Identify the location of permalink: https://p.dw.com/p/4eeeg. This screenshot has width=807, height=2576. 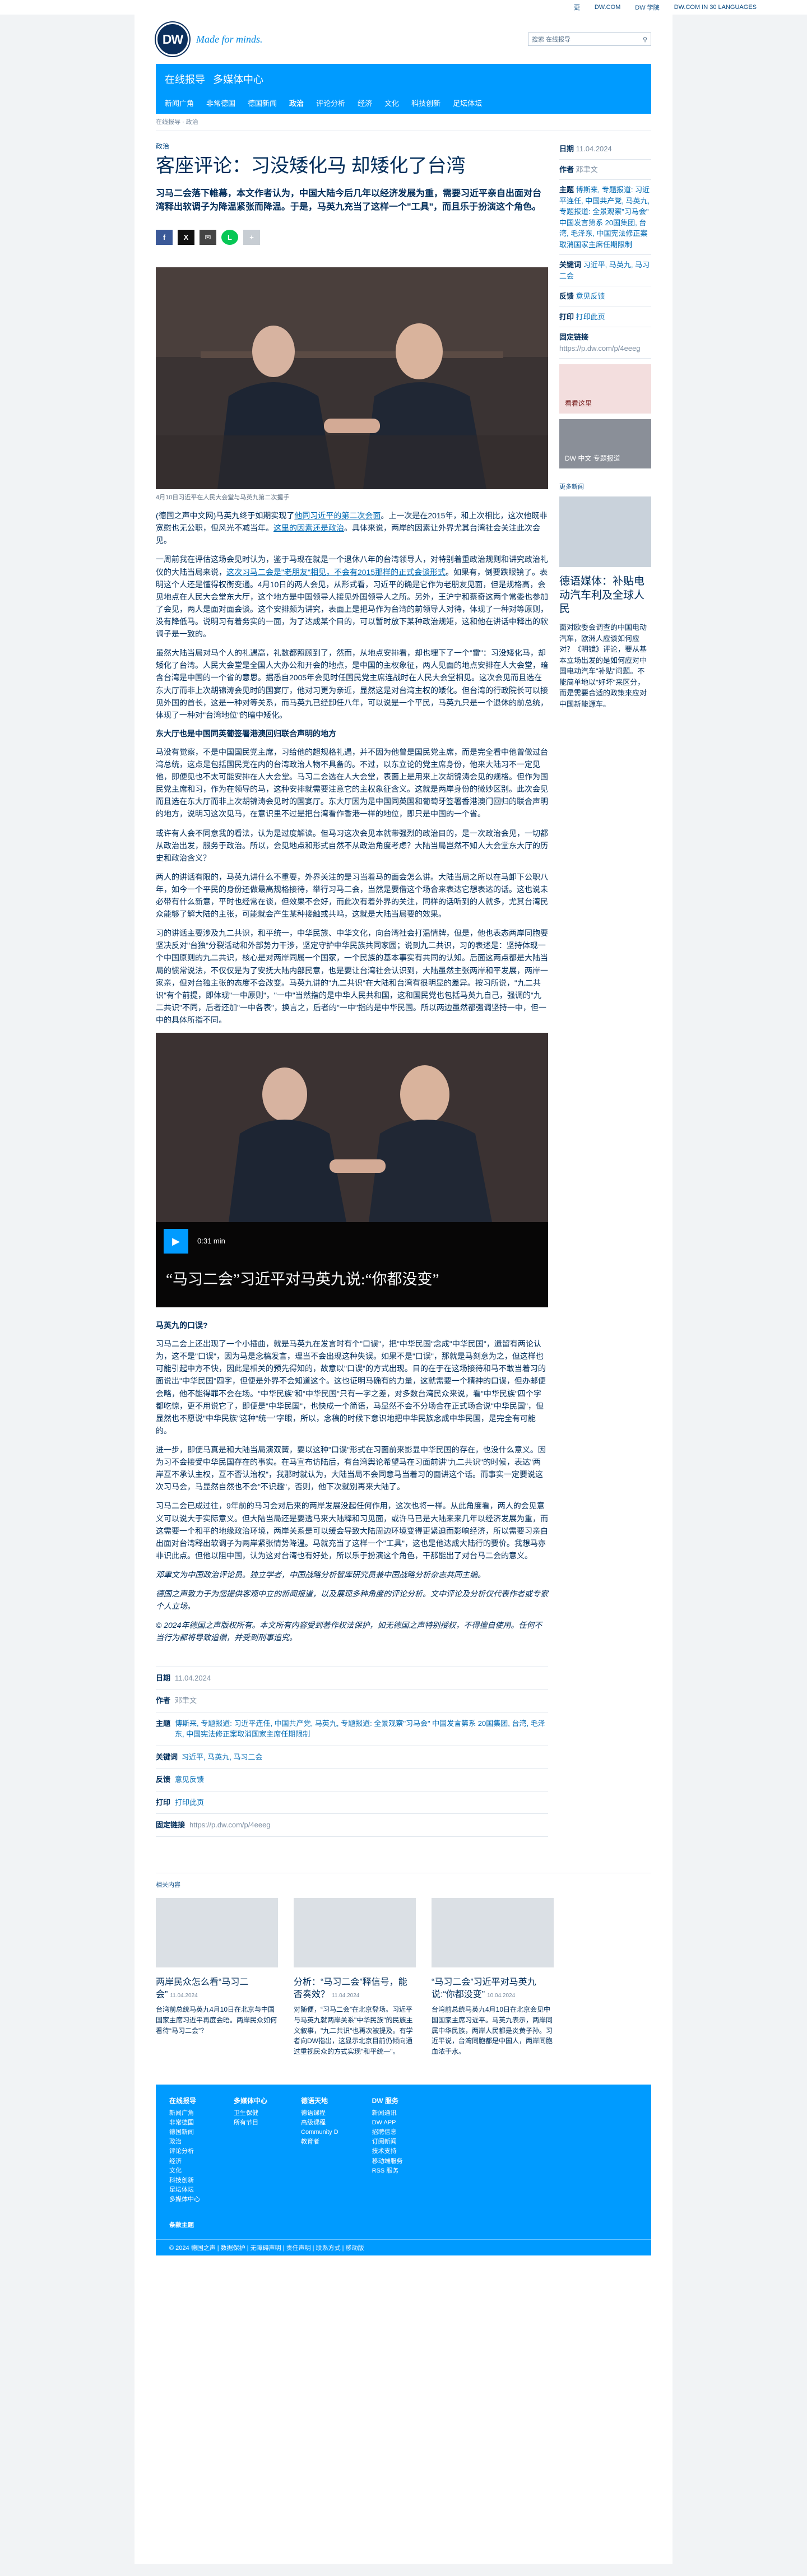
(230, 1825).